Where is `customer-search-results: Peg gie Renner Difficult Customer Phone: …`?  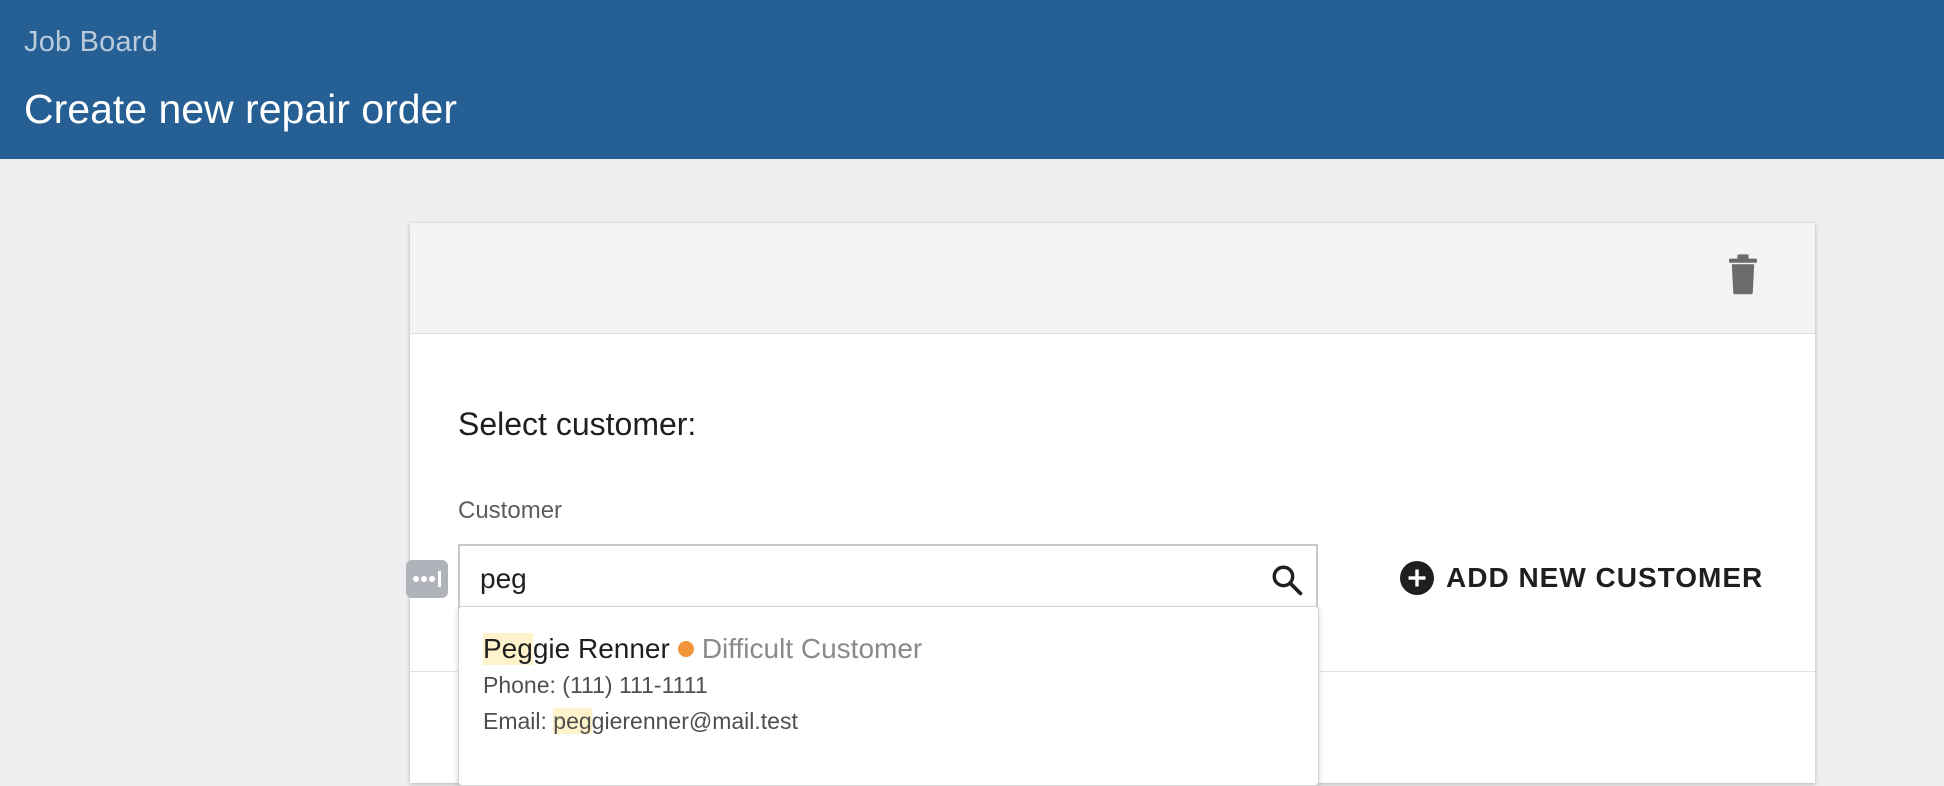
customer-search-results: Peg gie Renner Difficult Customer Phone: … is located at coordinates (888, 696).